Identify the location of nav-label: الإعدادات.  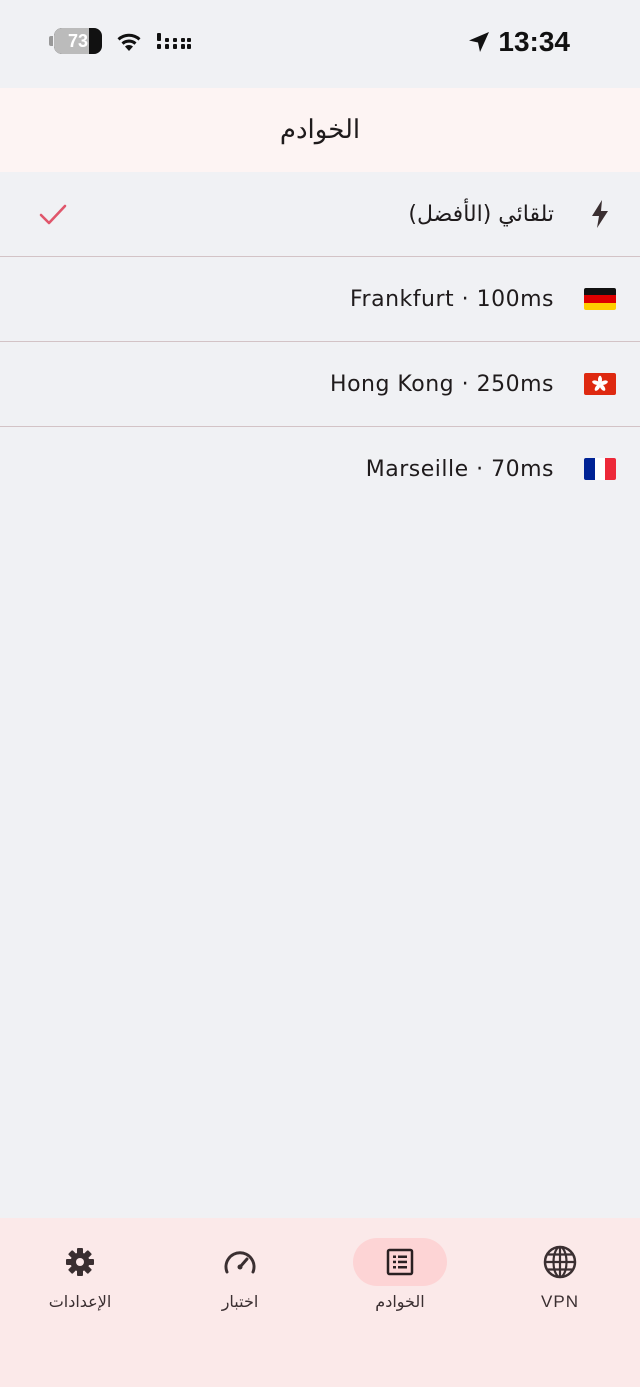
(80, 1301).